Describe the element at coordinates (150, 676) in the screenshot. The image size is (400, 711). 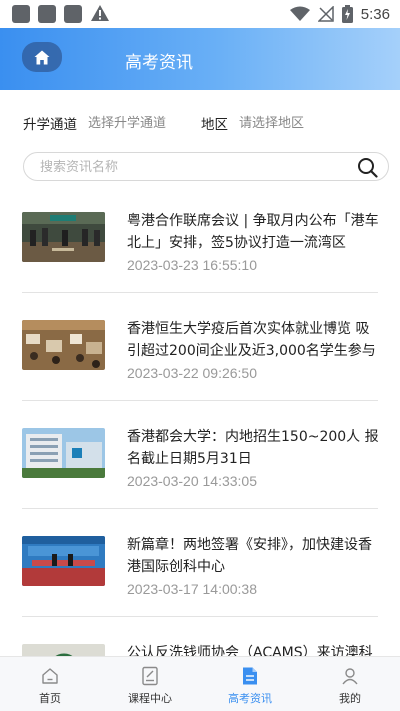
I see `course-doc-icon` at that location.